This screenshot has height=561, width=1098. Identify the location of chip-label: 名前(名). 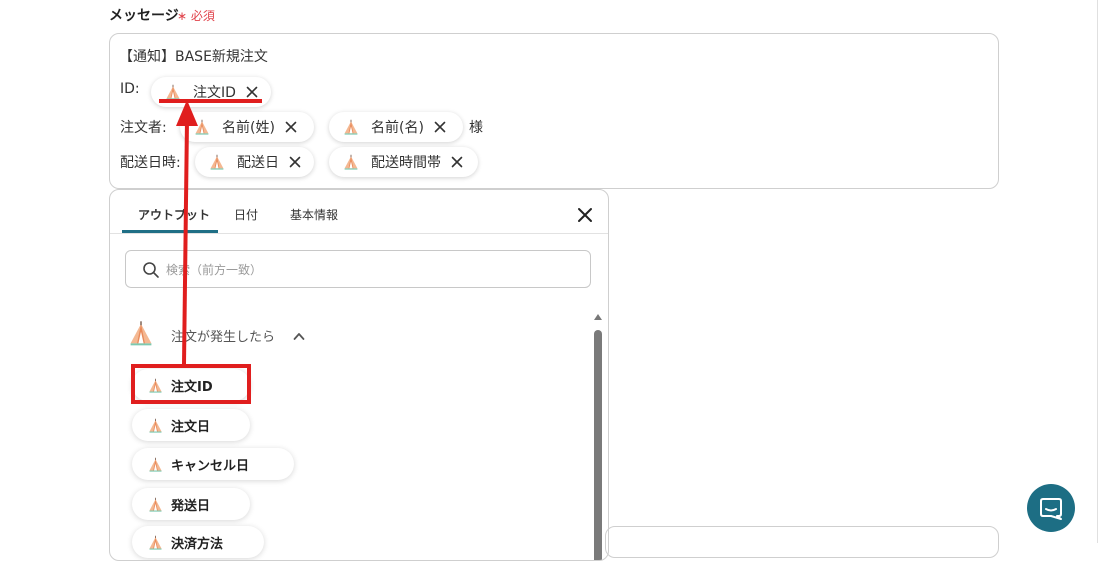
(397, 128).